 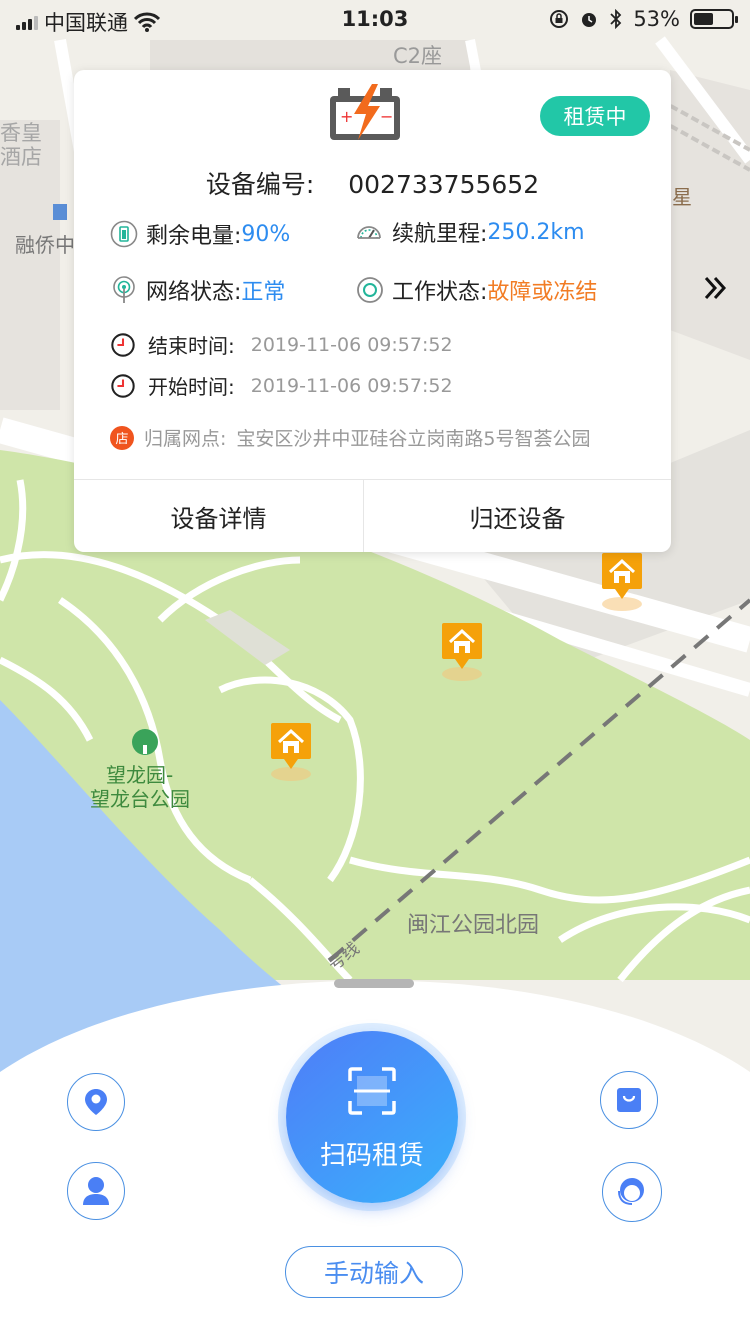 I want to click on end-time-value: 2019-11-06 09:57:52, so click(x=351, y=344).